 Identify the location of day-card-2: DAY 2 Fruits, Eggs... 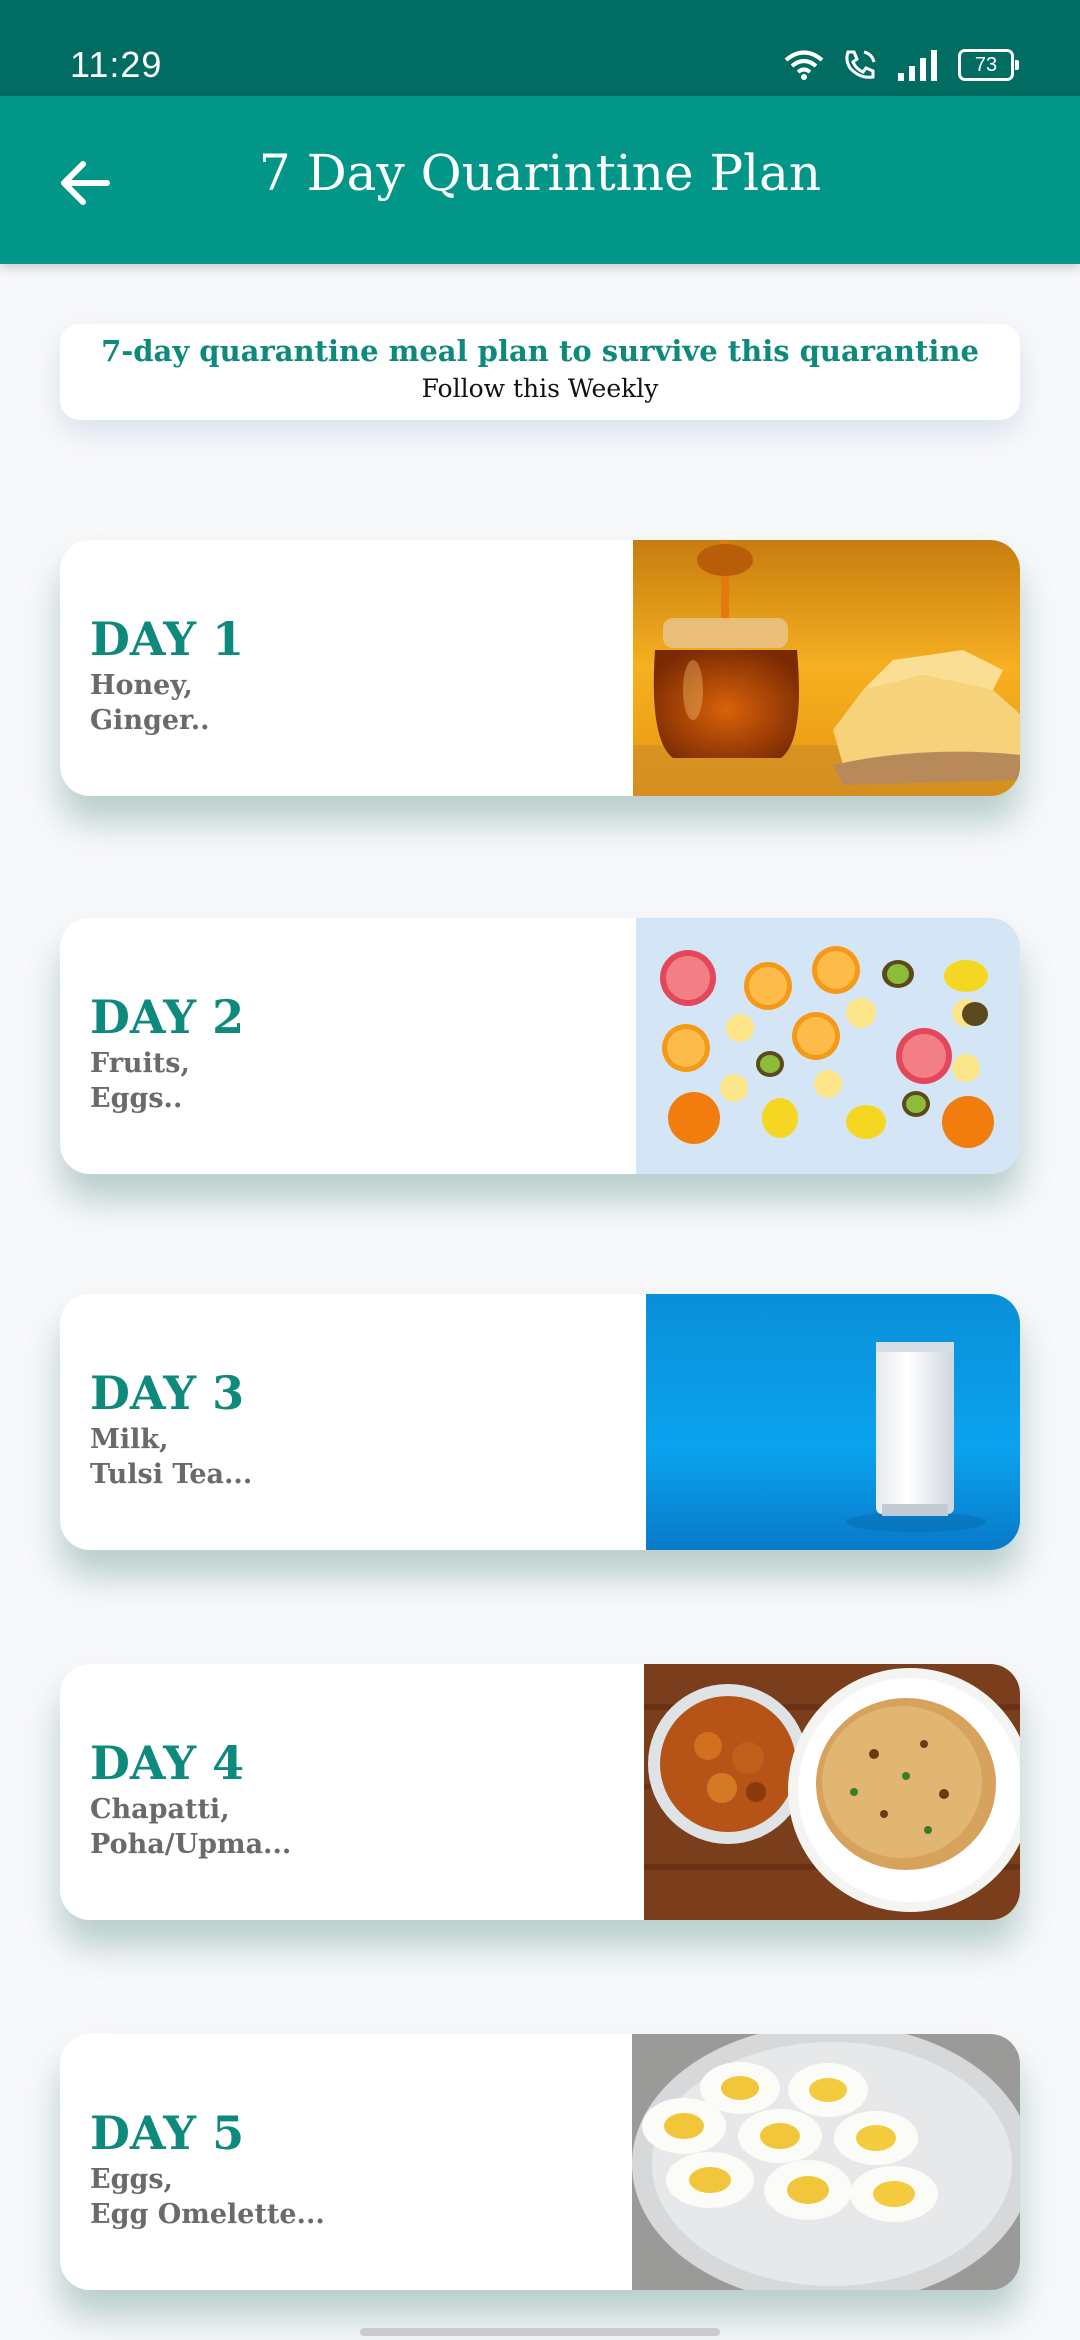
(540, 1046).